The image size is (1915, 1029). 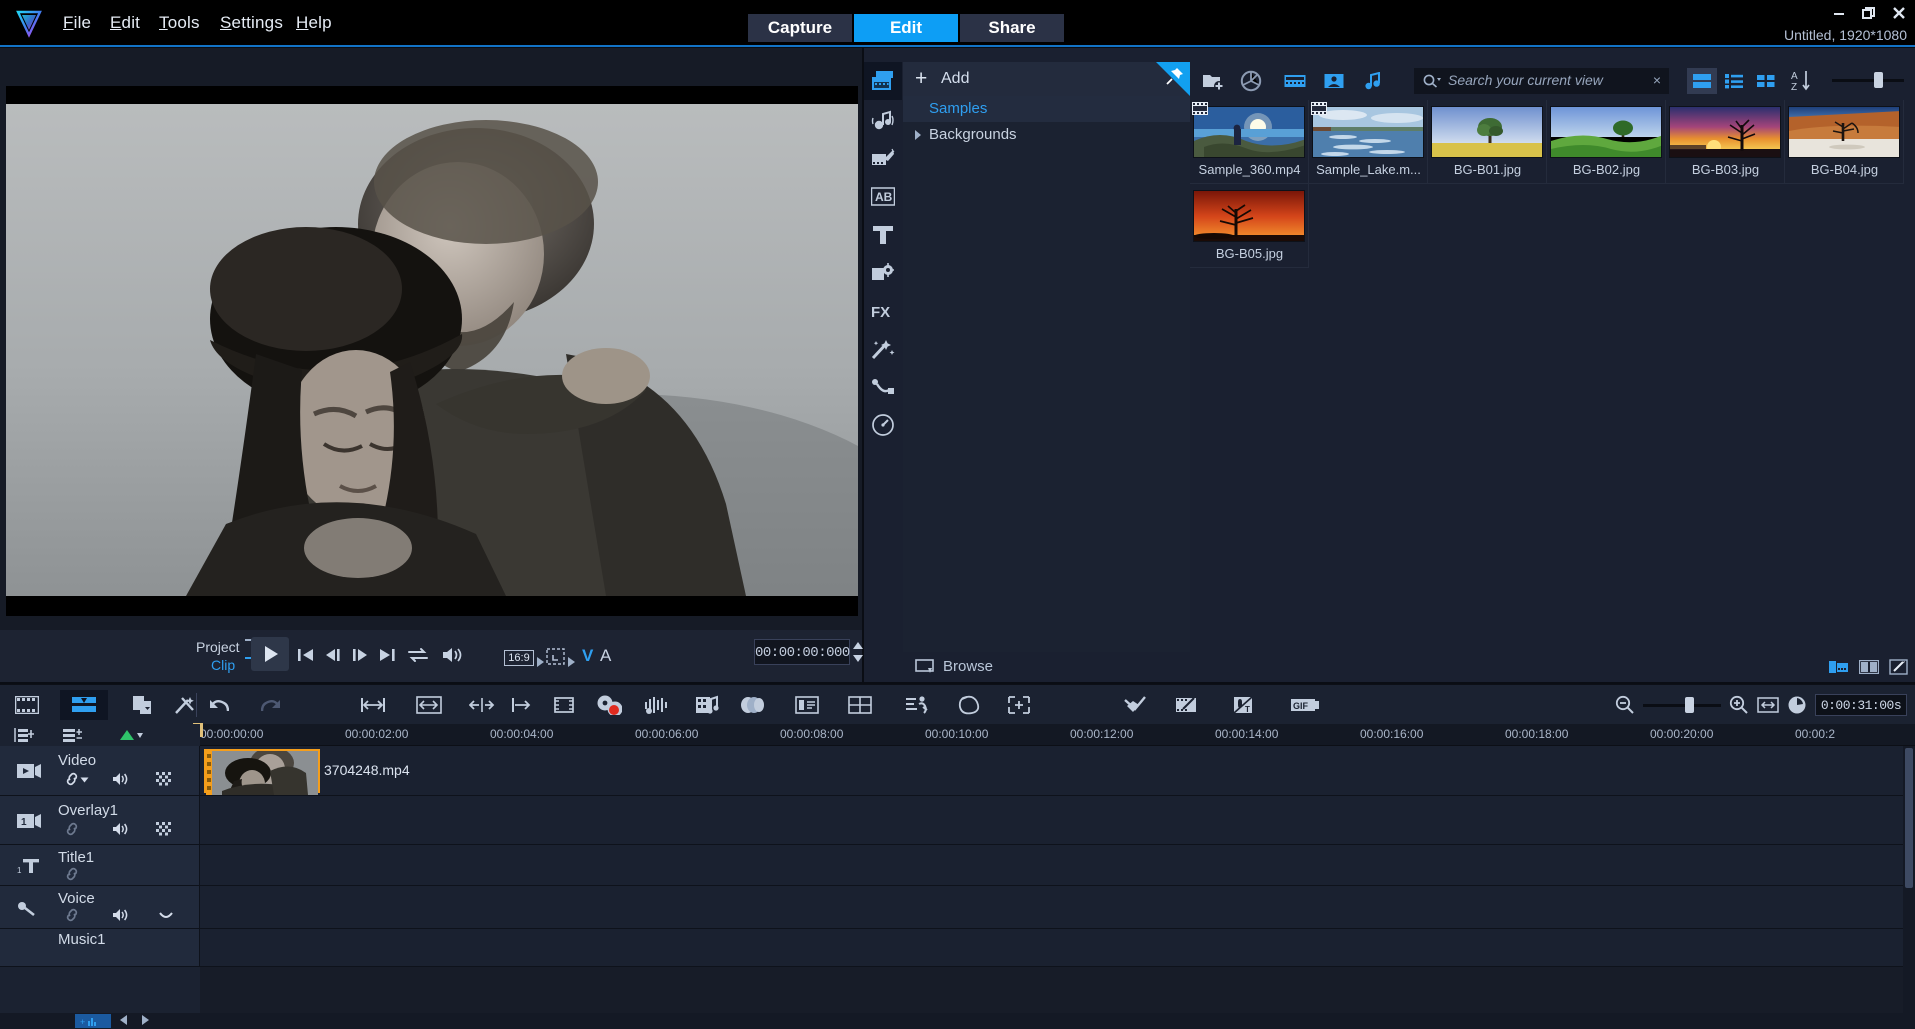 I want to click on tab-capture: Capture, so click(x=800, y=28).